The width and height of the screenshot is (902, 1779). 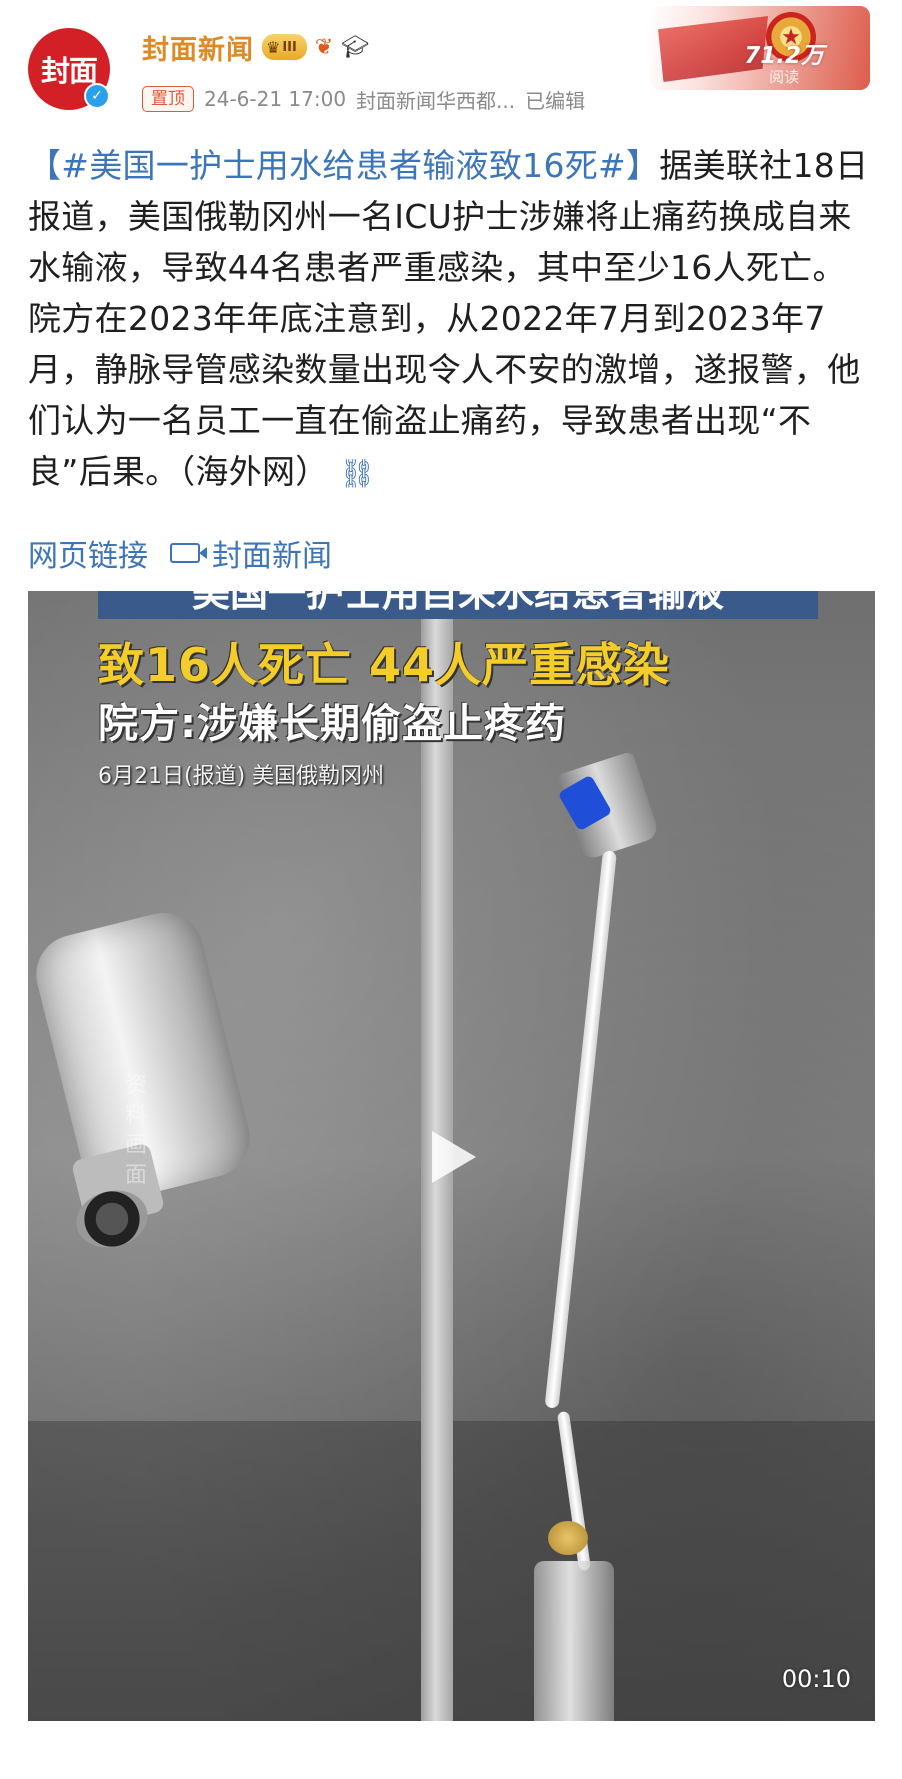 What do you see at coordinates (343, 165) in the screenshot?
I see `topic-hashtag: 【#美国一护士用水给患者输液致16死#】` at bounding box center [343, 165].